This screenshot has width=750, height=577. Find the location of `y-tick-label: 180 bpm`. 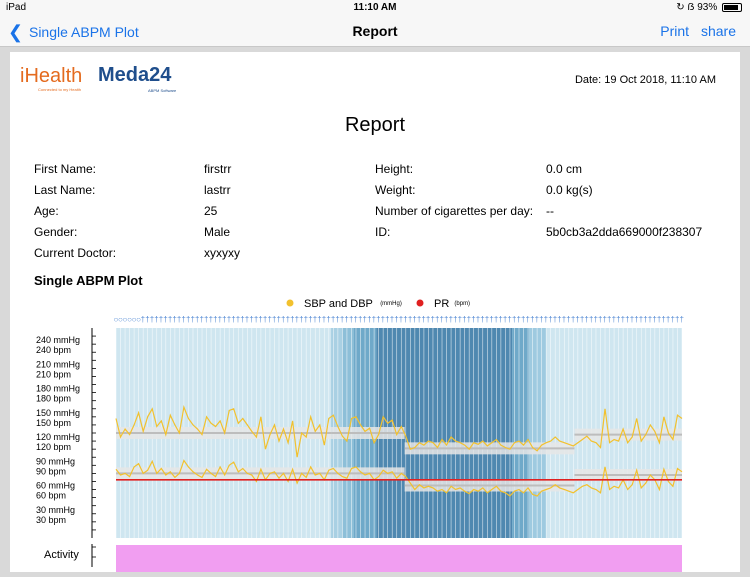

y-tick-label: 180 bpm is located at coordinates (53, 399).